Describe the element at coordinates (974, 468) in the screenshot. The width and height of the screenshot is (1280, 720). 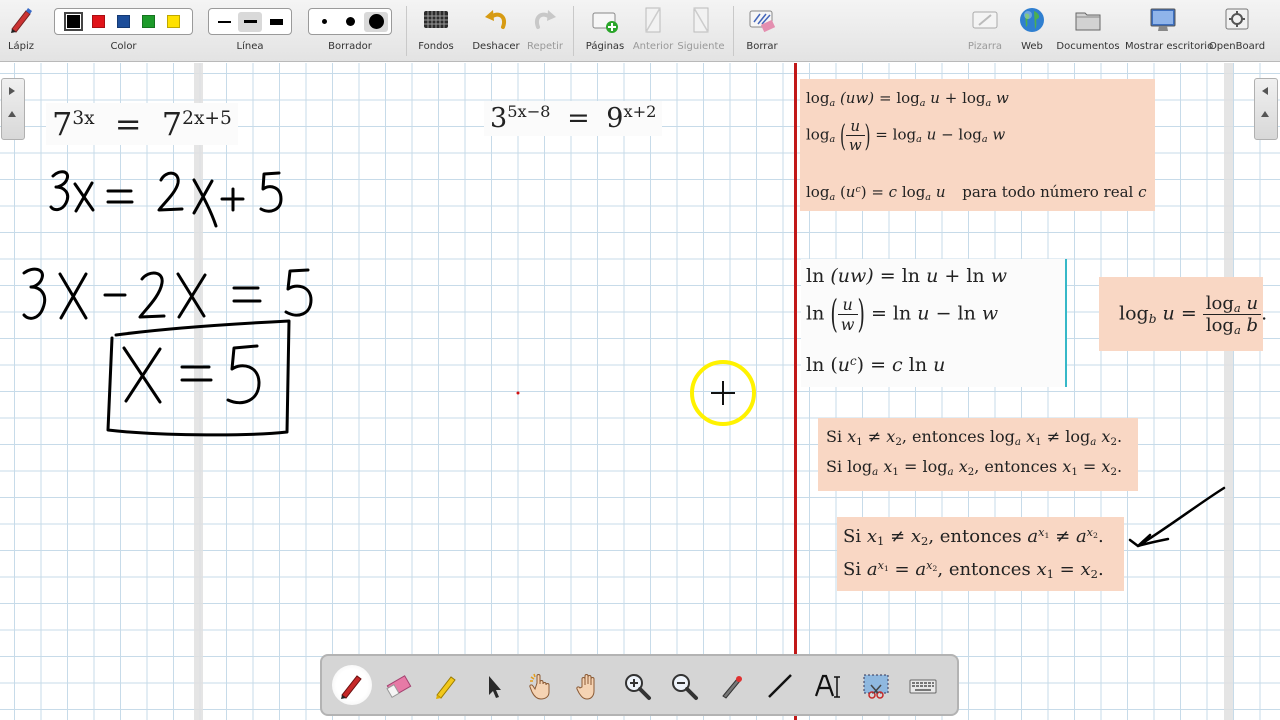
I see `log-injectivity-line-2: Si loga x1 = loga x2, entonces x1 = x2.` at that location.